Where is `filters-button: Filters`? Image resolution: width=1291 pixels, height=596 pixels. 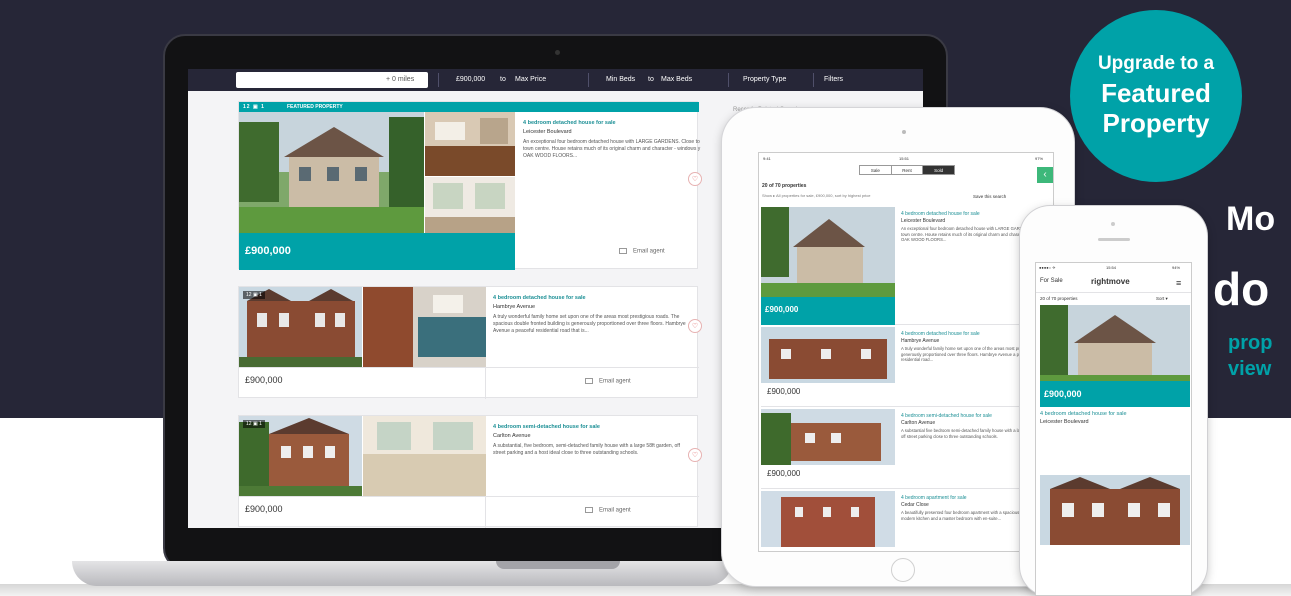 filters-button: Filters is located at coordinates (833, 79).